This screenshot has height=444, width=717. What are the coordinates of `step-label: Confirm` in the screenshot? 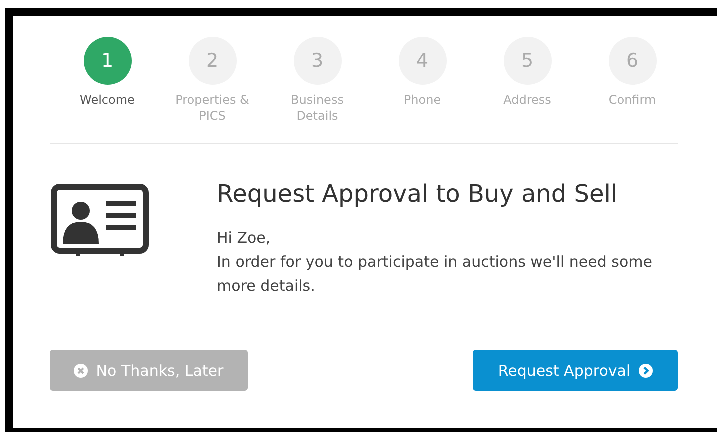 It's located at (633, 100).